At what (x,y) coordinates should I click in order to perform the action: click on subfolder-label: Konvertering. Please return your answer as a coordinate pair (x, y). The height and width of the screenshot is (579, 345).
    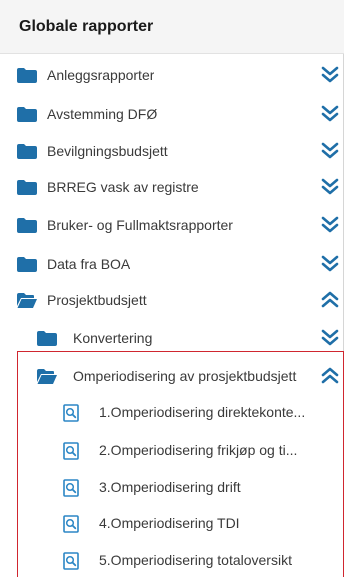
    Looking at the image, I should click on (113, 338).